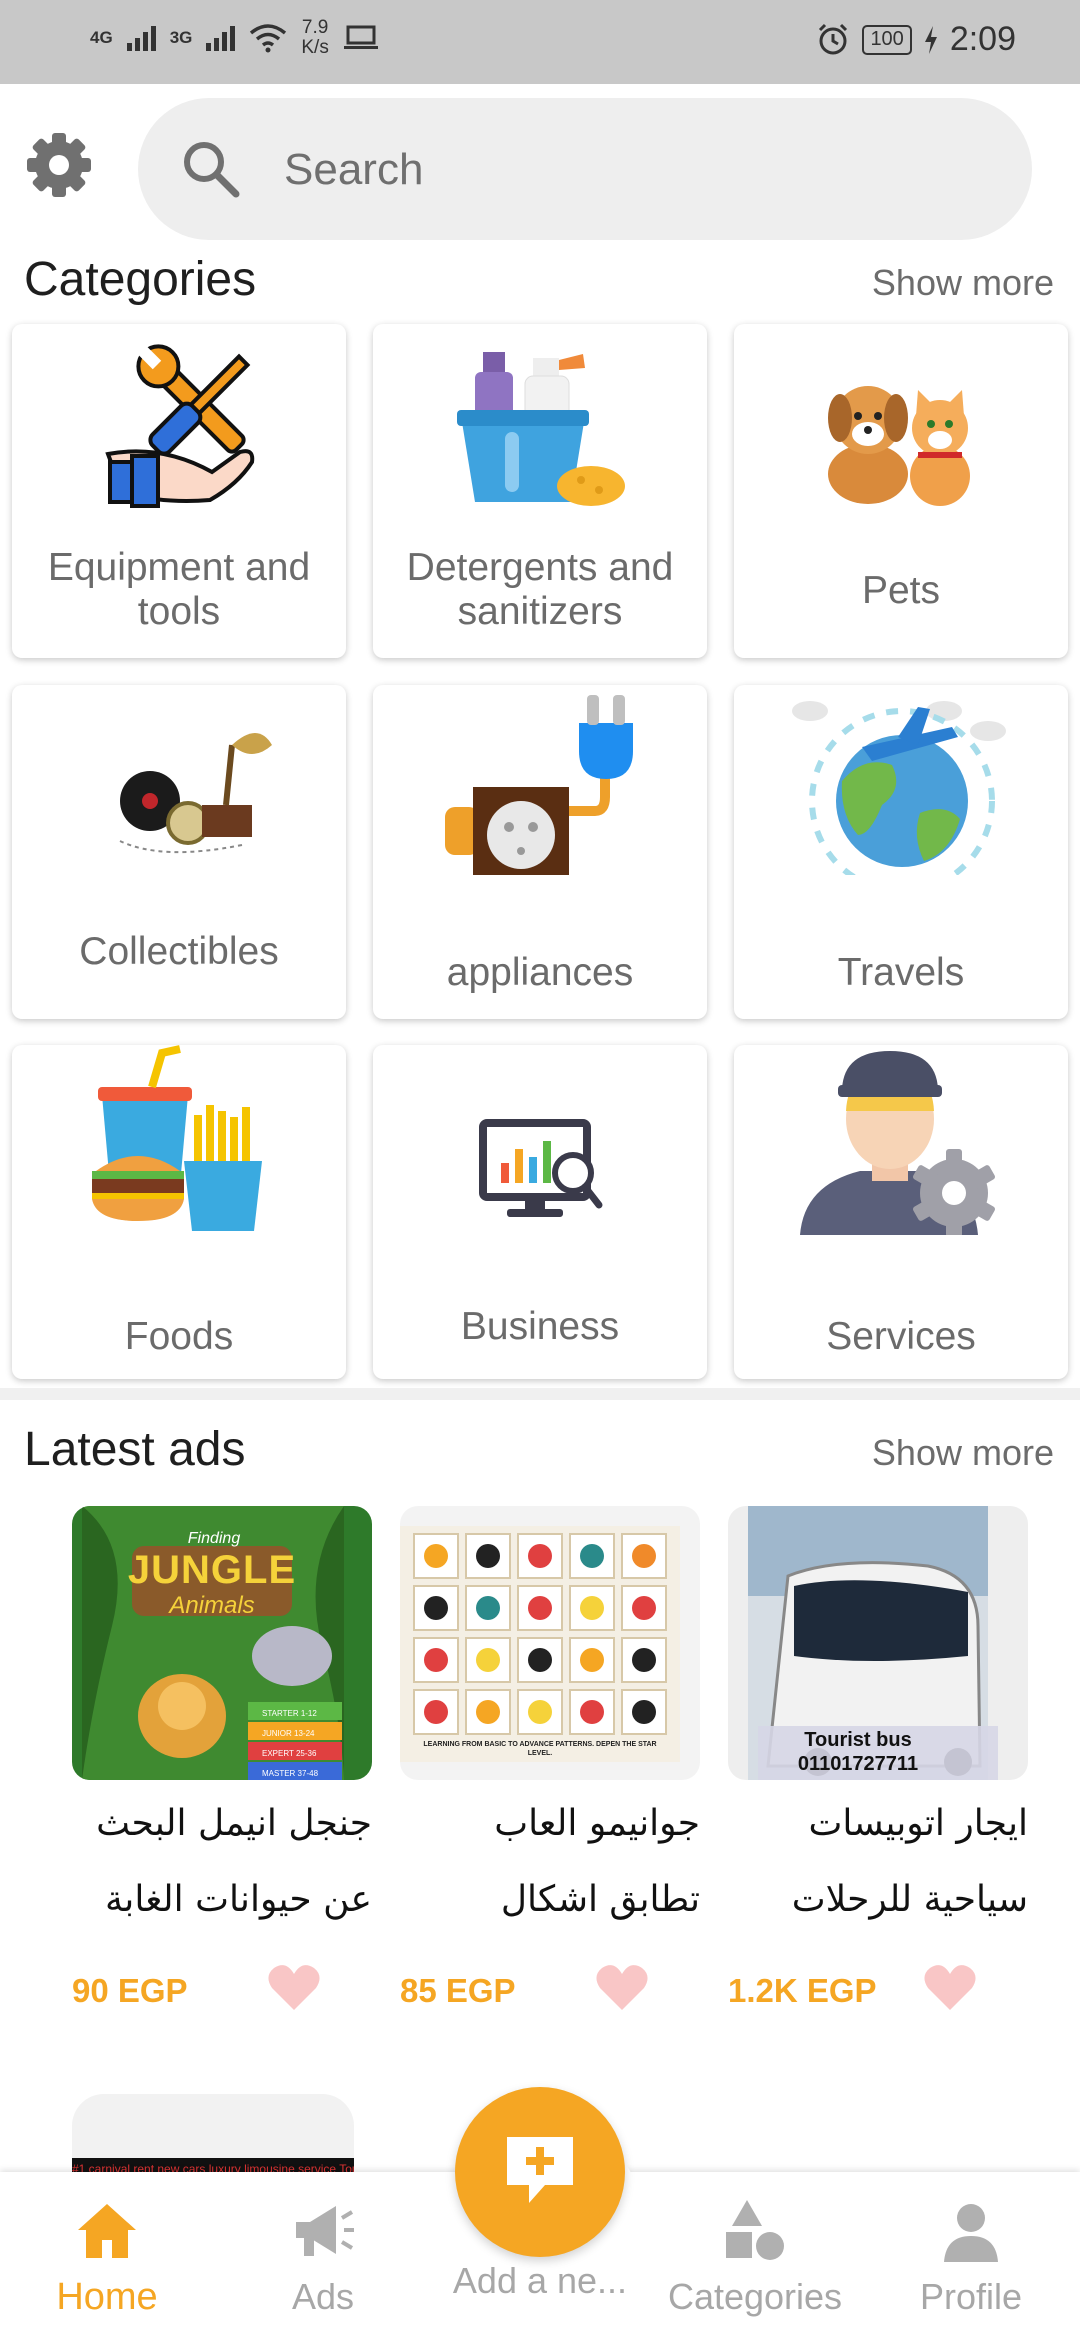  I want to click on speed-unit: K/s, so click(315, 47).